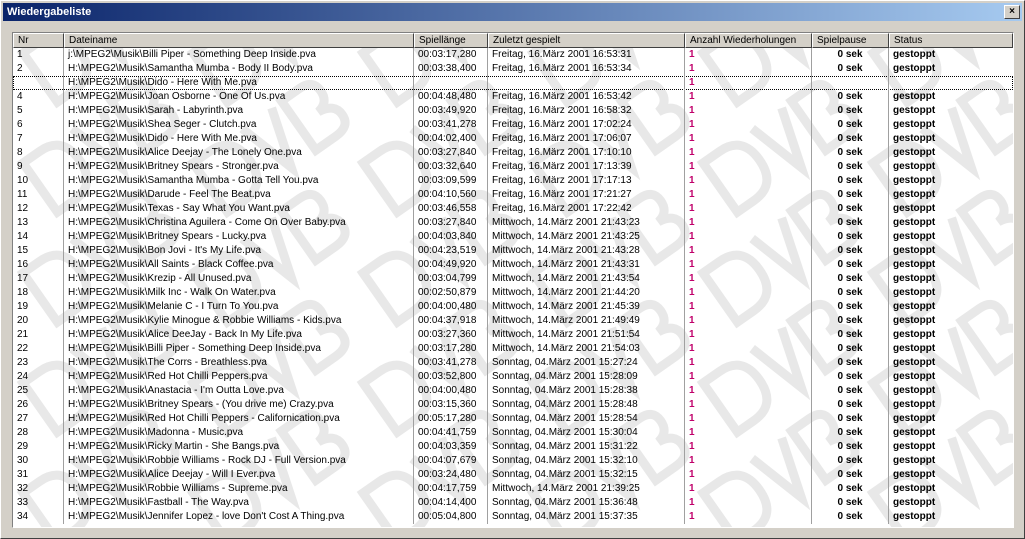 The height and width of the screenshot is (539, 1025). Describe the element at coordinates (239, 503) in the screenshot. I see `cell-filename: H:\MPEG2\Musik\Fastball - The Way.pva` at that location.